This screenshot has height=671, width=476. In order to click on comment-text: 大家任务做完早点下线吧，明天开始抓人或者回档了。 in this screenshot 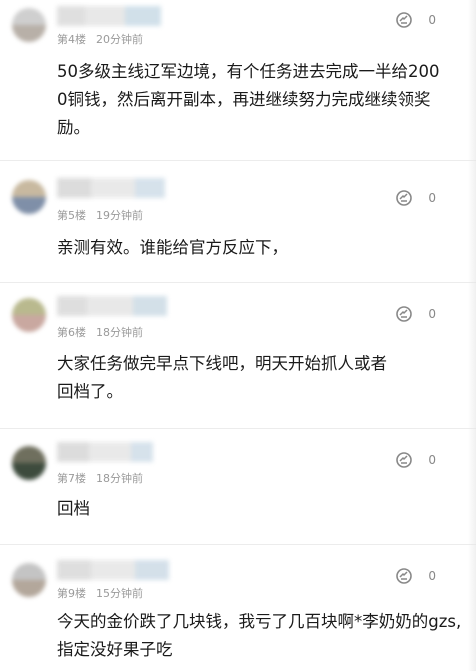, I will do `click(222, 377)`.